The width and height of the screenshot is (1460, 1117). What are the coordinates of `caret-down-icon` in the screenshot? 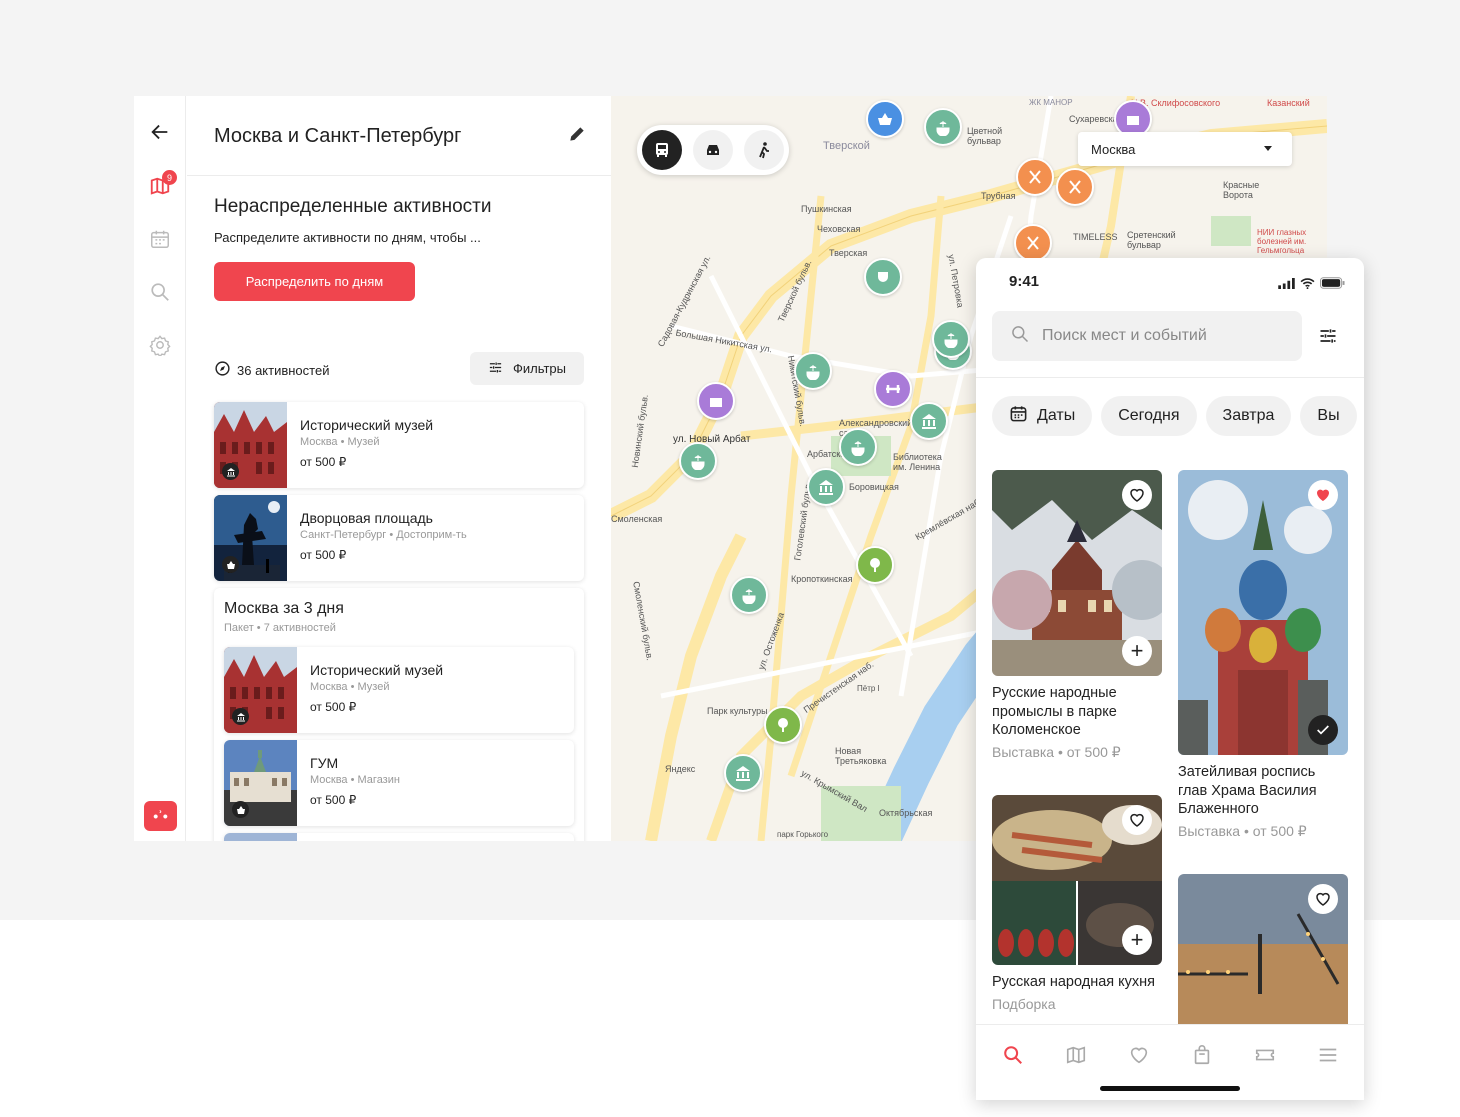 It's located at (1268, 148).